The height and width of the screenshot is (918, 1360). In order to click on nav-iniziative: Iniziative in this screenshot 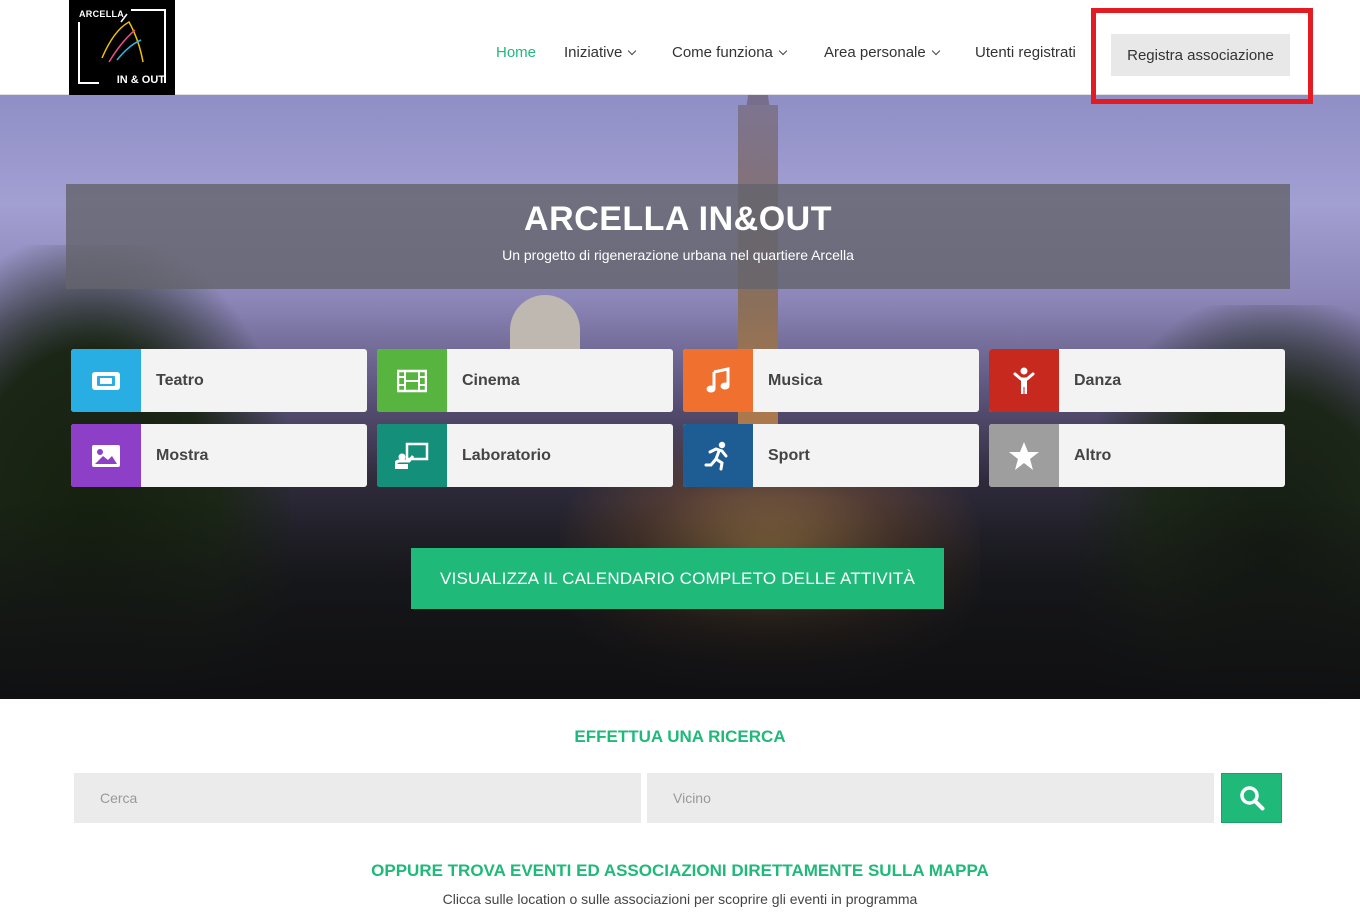, I will do `click(600, 52)`.